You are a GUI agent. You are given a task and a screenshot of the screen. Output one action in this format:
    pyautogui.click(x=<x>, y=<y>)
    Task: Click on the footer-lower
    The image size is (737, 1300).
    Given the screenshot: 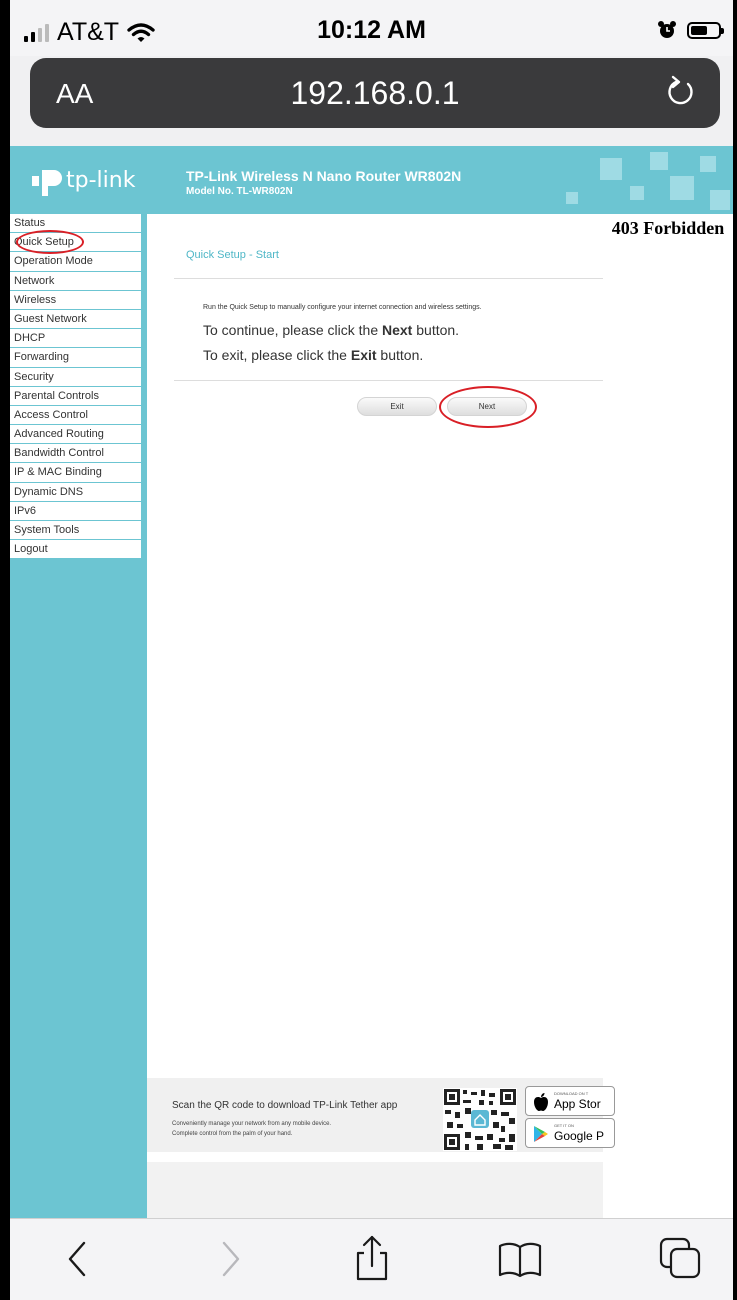 What is the action you would take?
    pyautogui.click(x=375, y=1190)
    